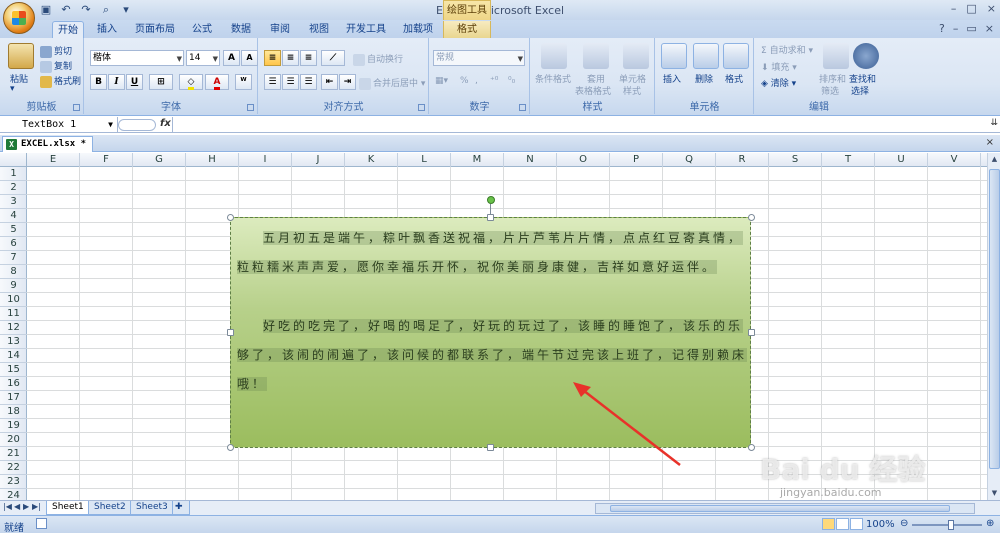 Image resolution: width=1000 pixels, height=533 pixels. Describe the element at coordinates (951, 525) in the screenshot. I see `zoom-slider-knob` at that location.